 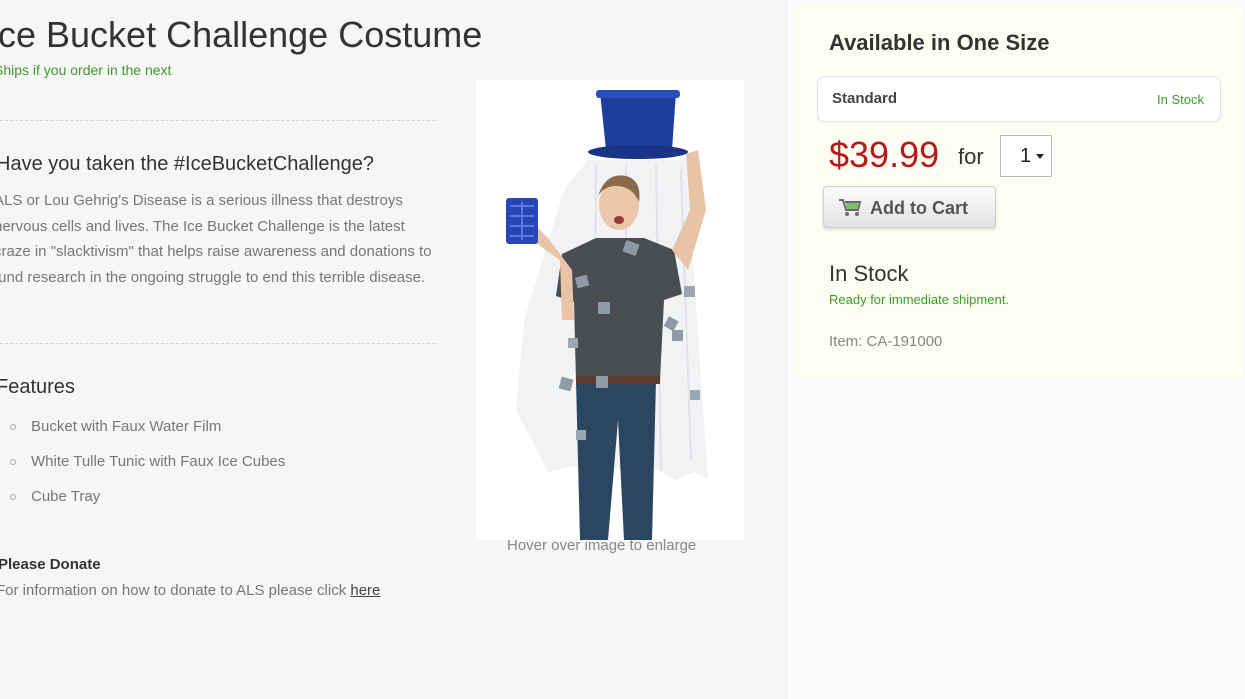 I want to click on donate-link: here, so click(x=365, y=590).